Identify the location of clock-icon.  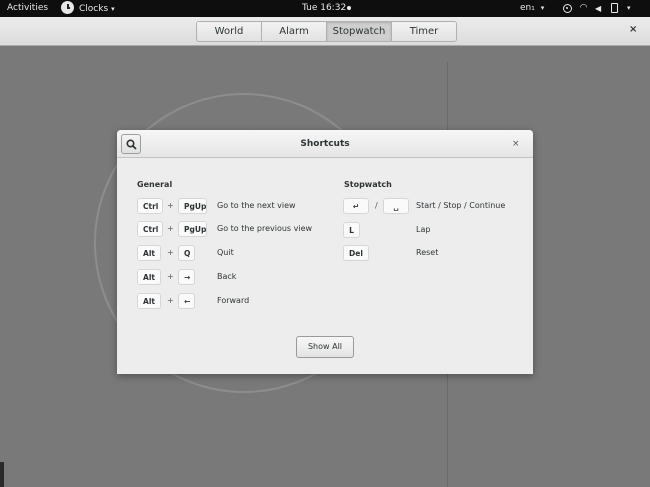
(67, 7).